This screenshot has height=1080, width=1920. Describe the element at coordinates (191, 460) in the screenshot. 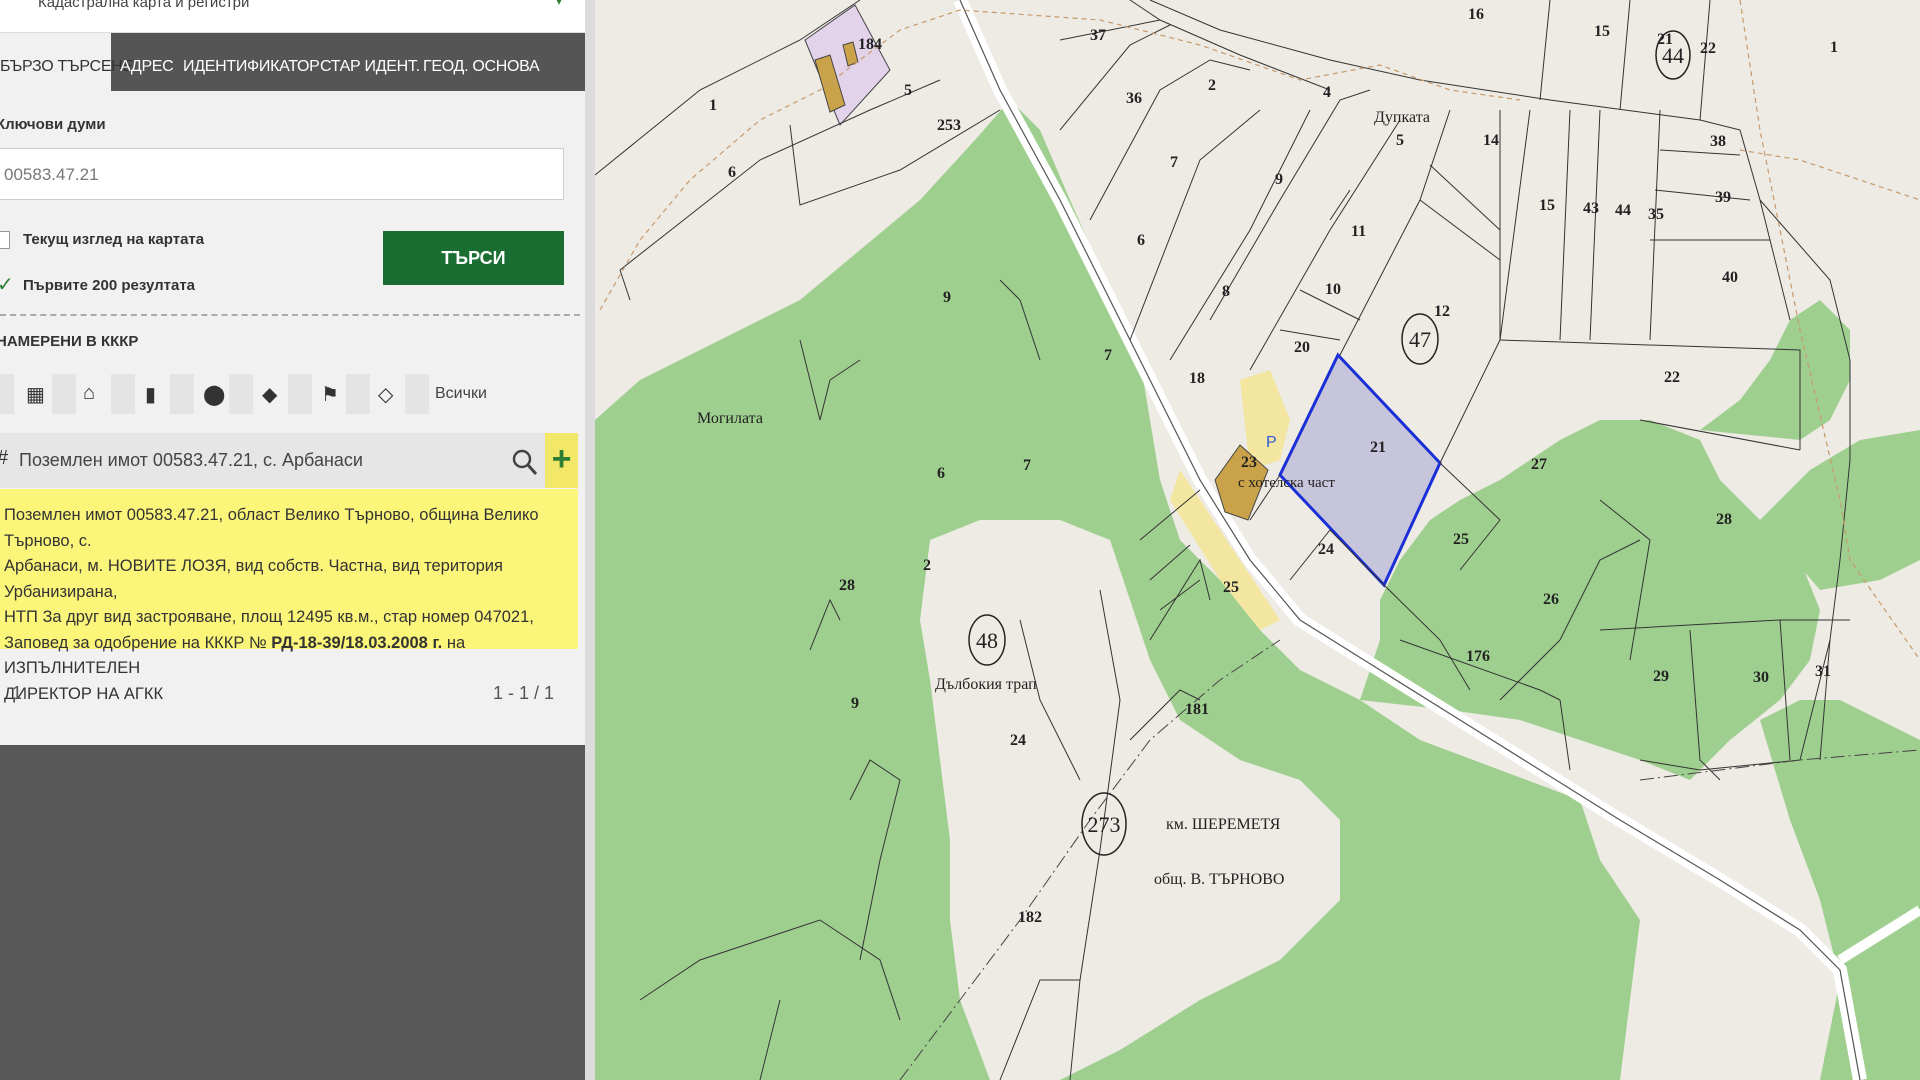

I see `result-title: Поземлен имот 00583.47.21, с. Арбанаси` at that location.